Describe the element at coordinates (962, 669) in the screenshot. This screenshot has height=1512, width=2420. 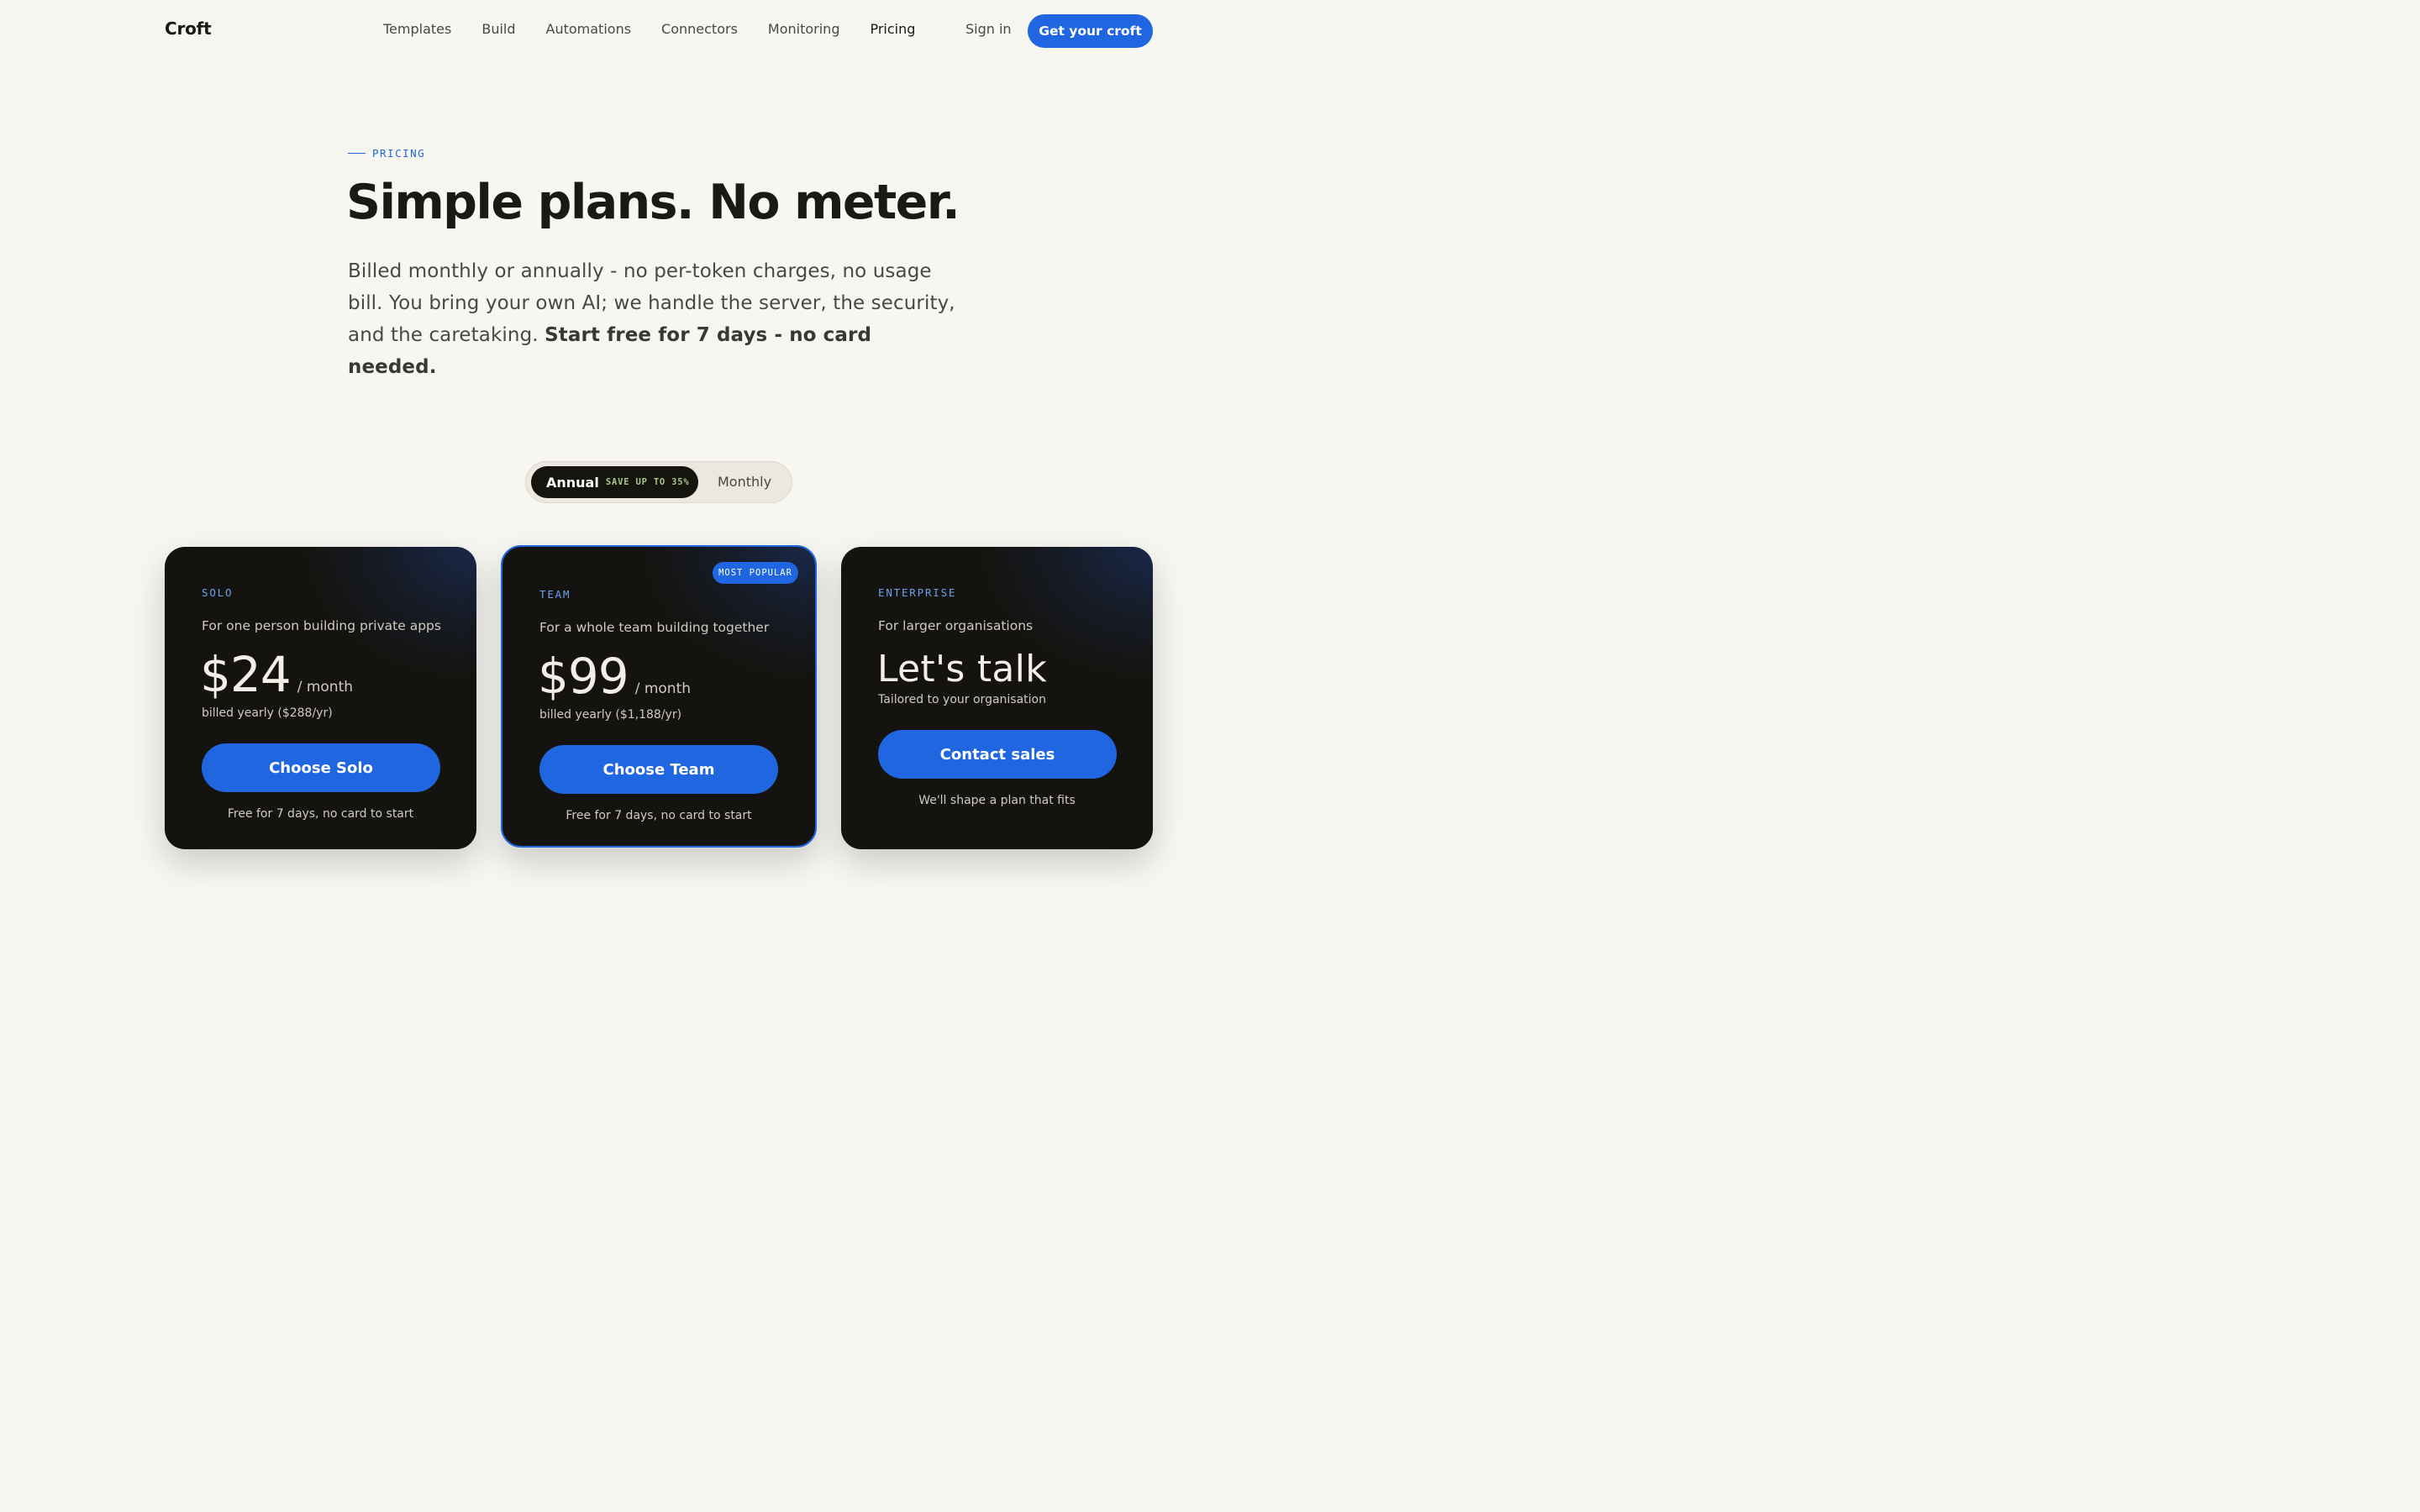
I see `price-amount: Let's talk` at that location.